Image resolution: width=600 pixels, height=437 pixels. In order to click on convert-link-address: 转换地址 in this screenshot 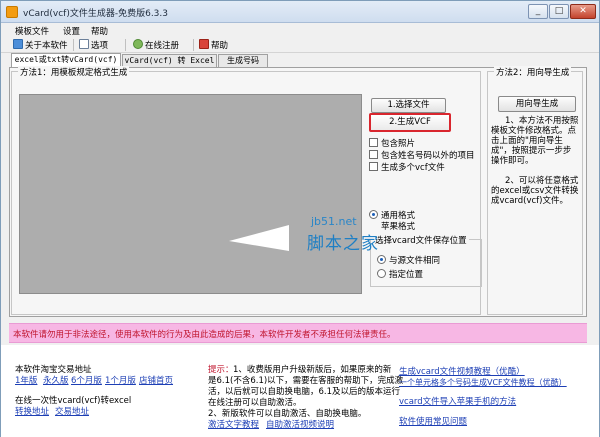, I will do `click(32, 411)`.